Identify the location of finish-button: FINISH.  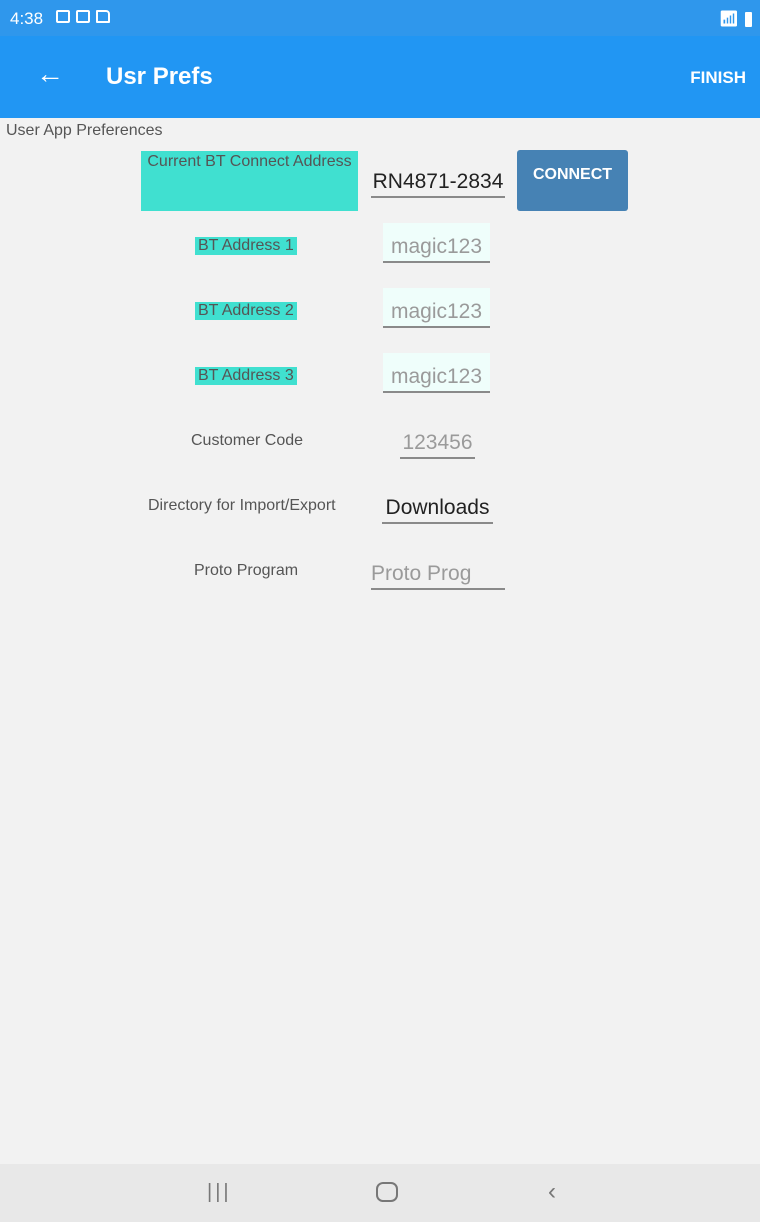
(718, 78).